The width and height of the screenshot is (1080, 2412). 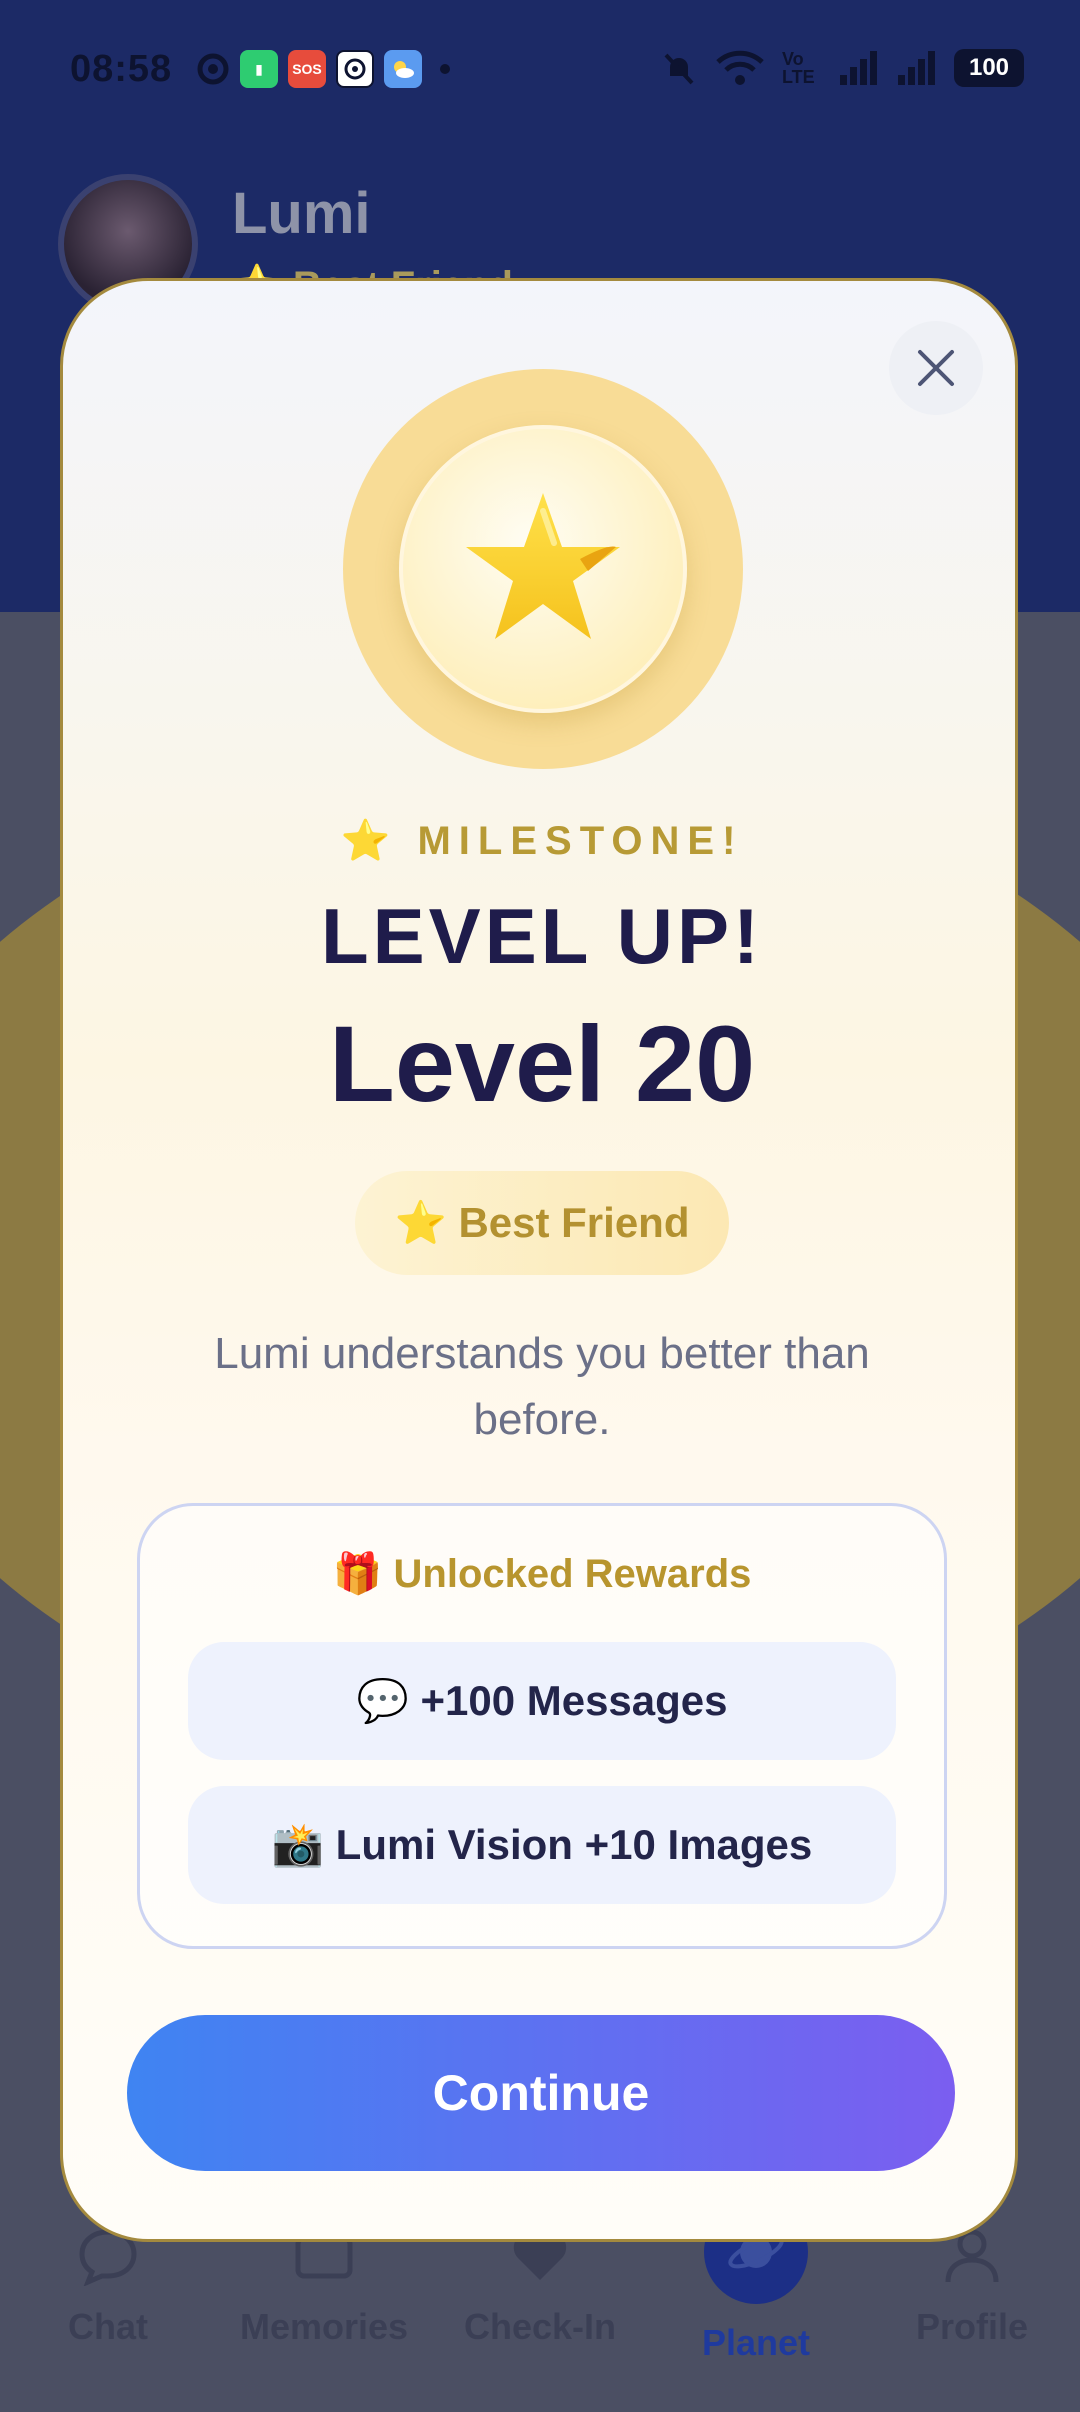 What do you see at coordinates (324, 2286) in the screenshot?
I see `tab-memories: Memories` at bounding box center [324, 2286].